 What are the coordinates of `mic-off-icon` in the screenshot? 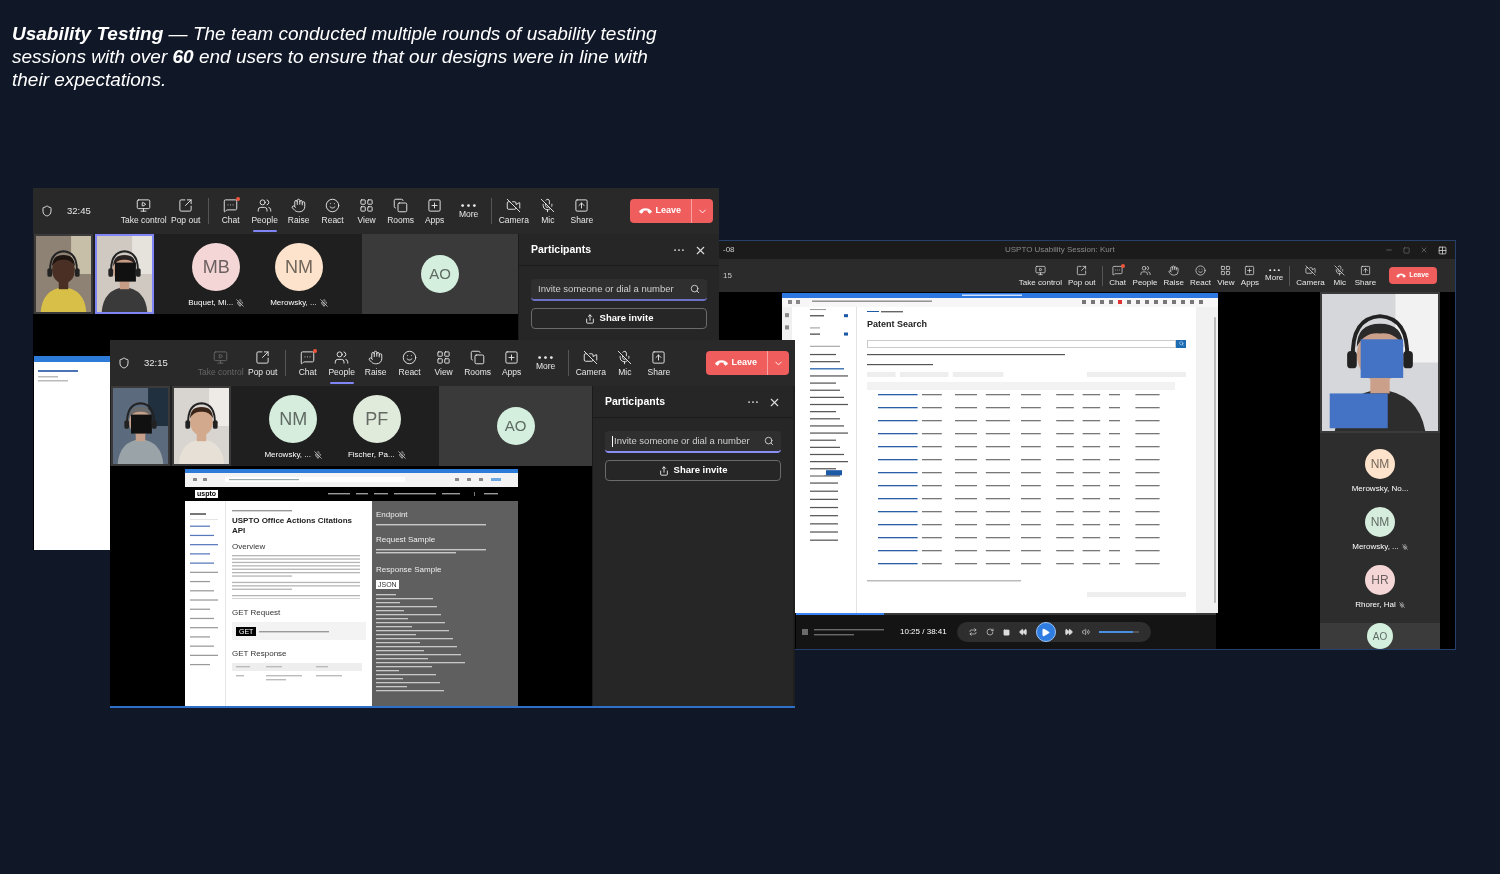 It's located at (1340, 270).